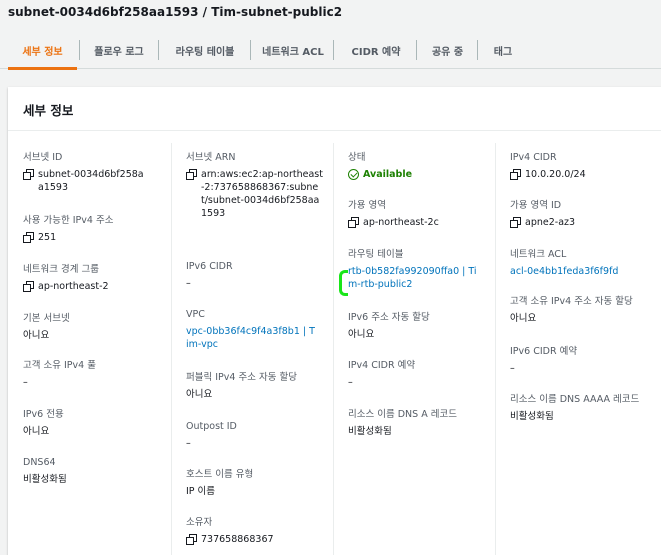 Image resolution: width=661 pixels, height=555 pixels. What do you see at coordinates (66, 278) in the screenshot?
I see `field-network-border-group: 네트워크 경계 그룹 ap-northeast-2` at bounding box center [66, 278].